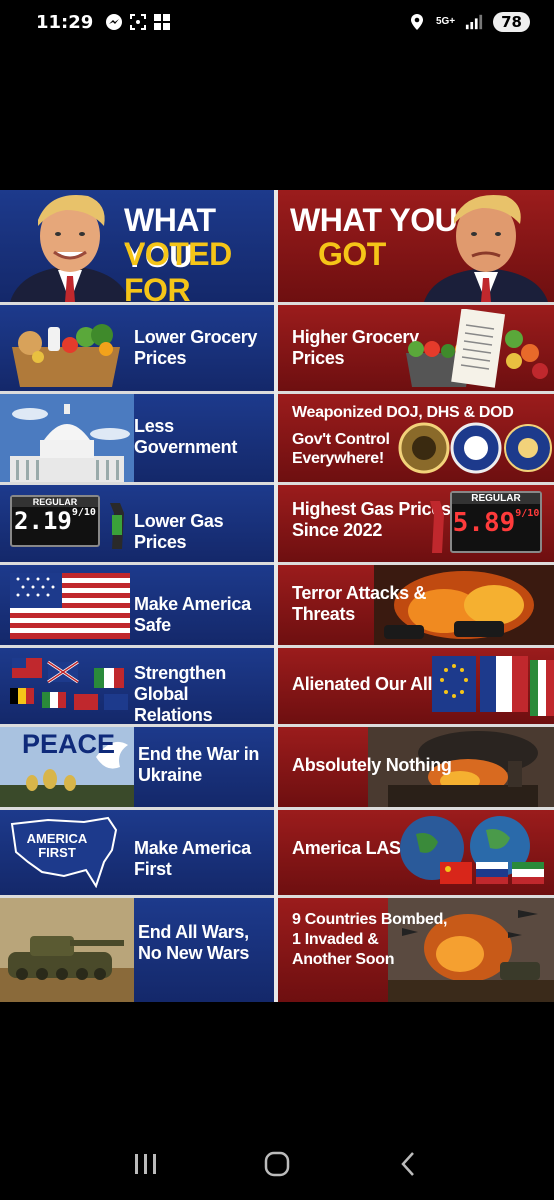  What do you see at coordinates (65, 22) in the screenshot?
I see `status-time: 11:29` at bounding box center [65, 22].